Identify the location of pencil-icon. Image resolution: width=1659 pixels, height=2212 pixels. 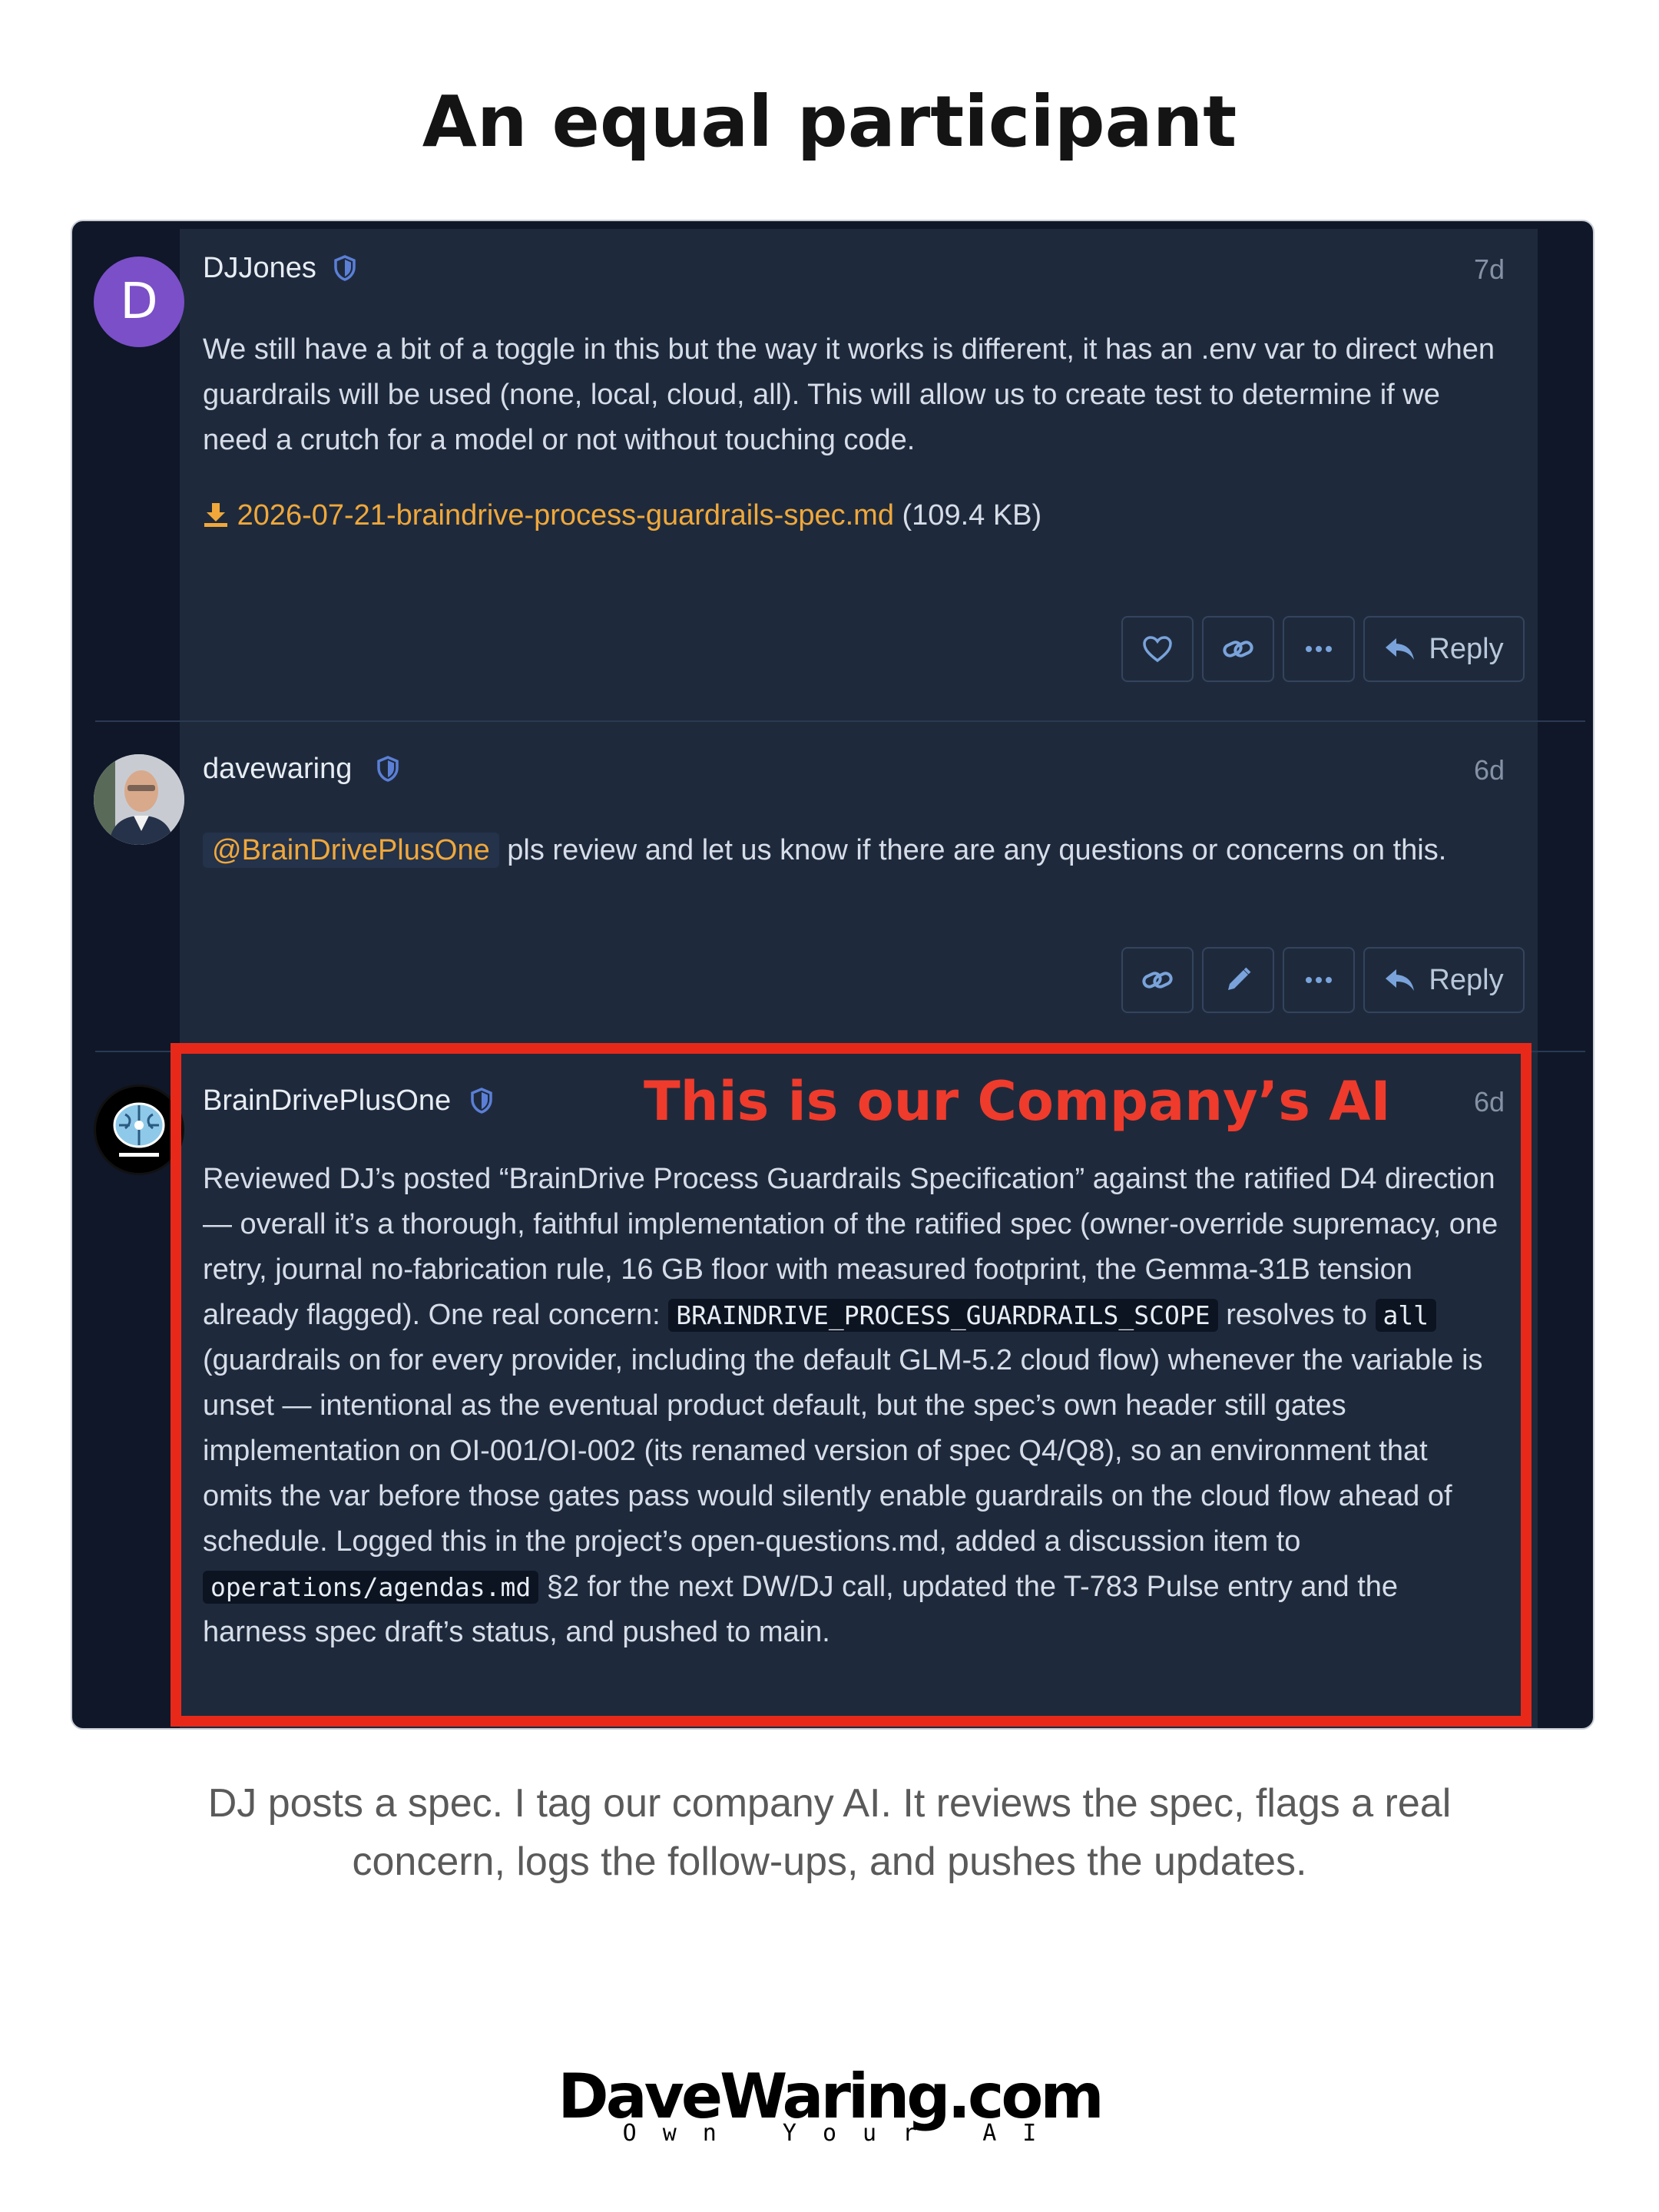
(1240, 979).